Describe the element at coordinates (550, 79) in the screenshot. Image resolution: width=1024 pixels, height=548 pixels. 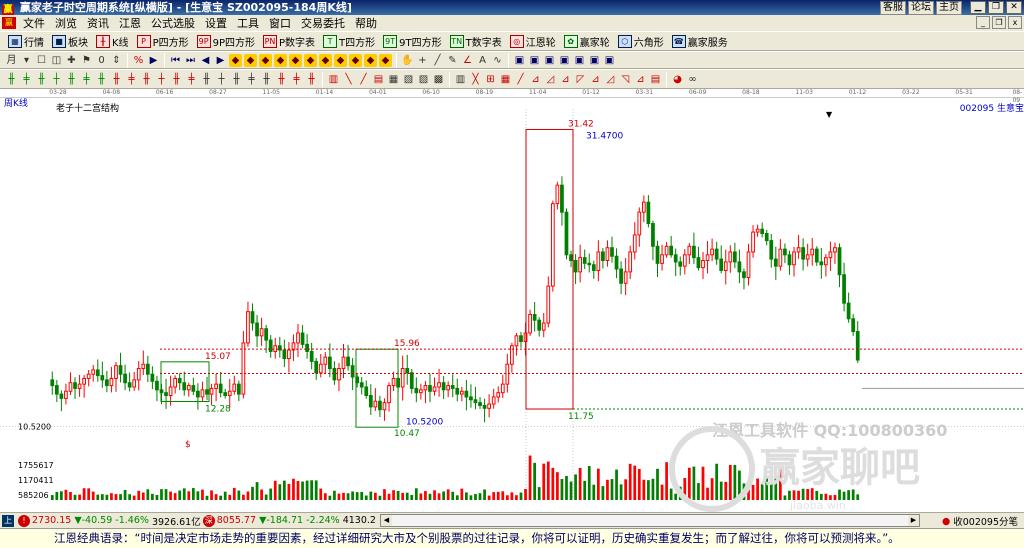
I see `gann-tool-7-icon: ◿` at that location.